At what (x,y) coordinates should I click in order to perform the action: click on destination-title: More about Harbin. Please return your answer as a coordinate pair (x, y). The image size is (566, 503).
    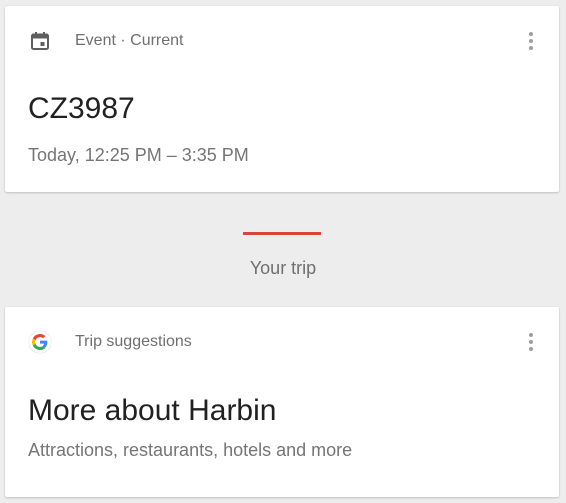
    Looking at the image, I should click on (152, 410).